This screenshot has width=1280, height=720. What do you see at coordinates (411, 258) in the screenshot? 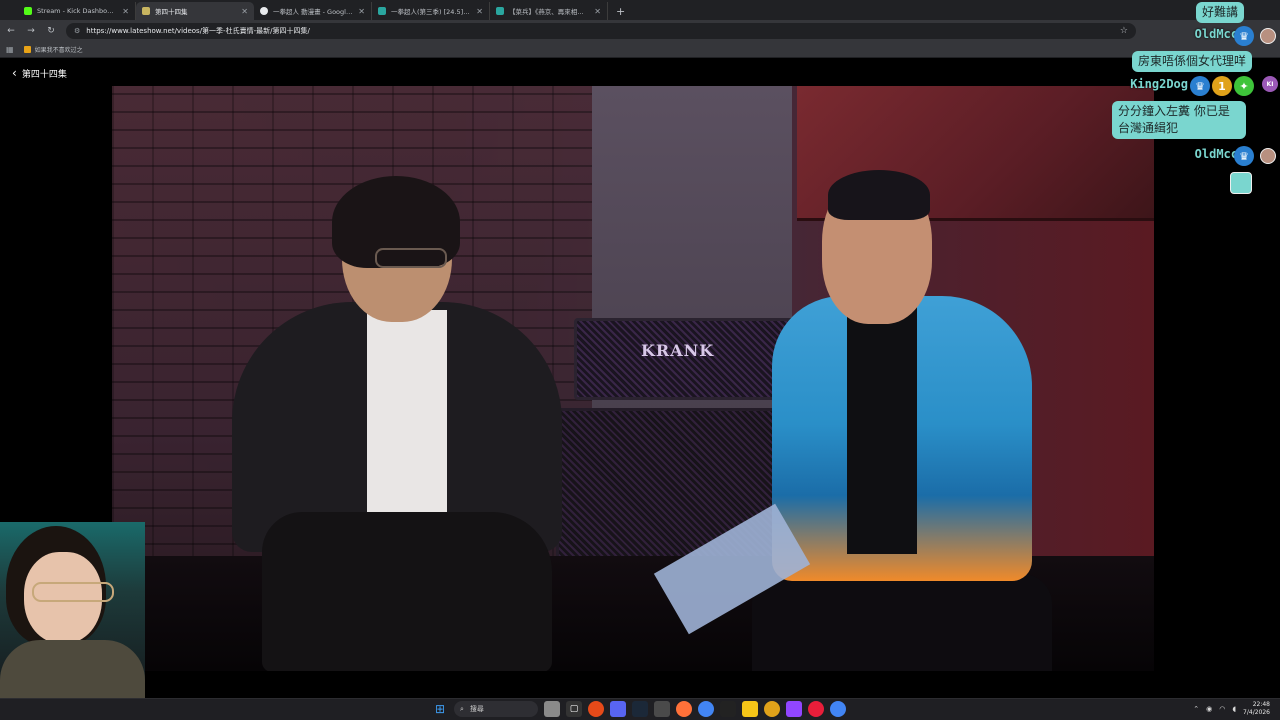
I see `guest-glasses` at bounding box center [411, 258].